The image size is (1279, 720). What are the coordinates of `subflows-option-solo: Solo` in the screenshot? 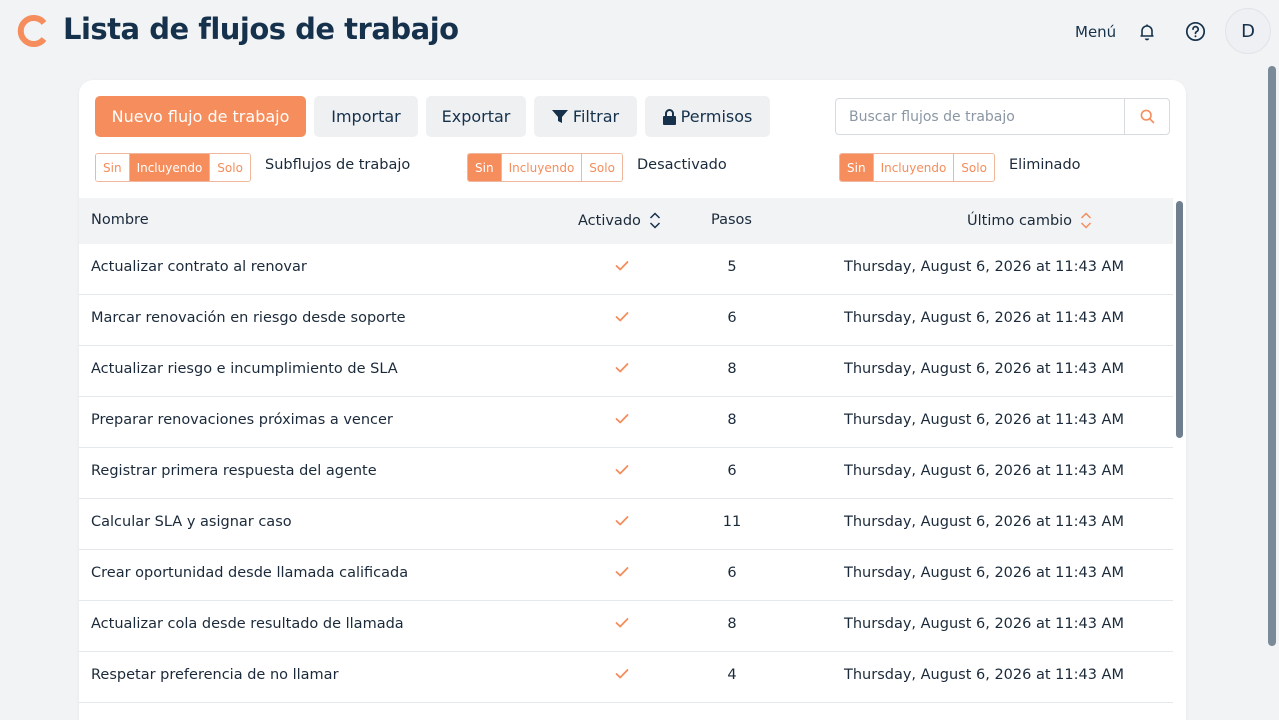 It's located at (230, 167).